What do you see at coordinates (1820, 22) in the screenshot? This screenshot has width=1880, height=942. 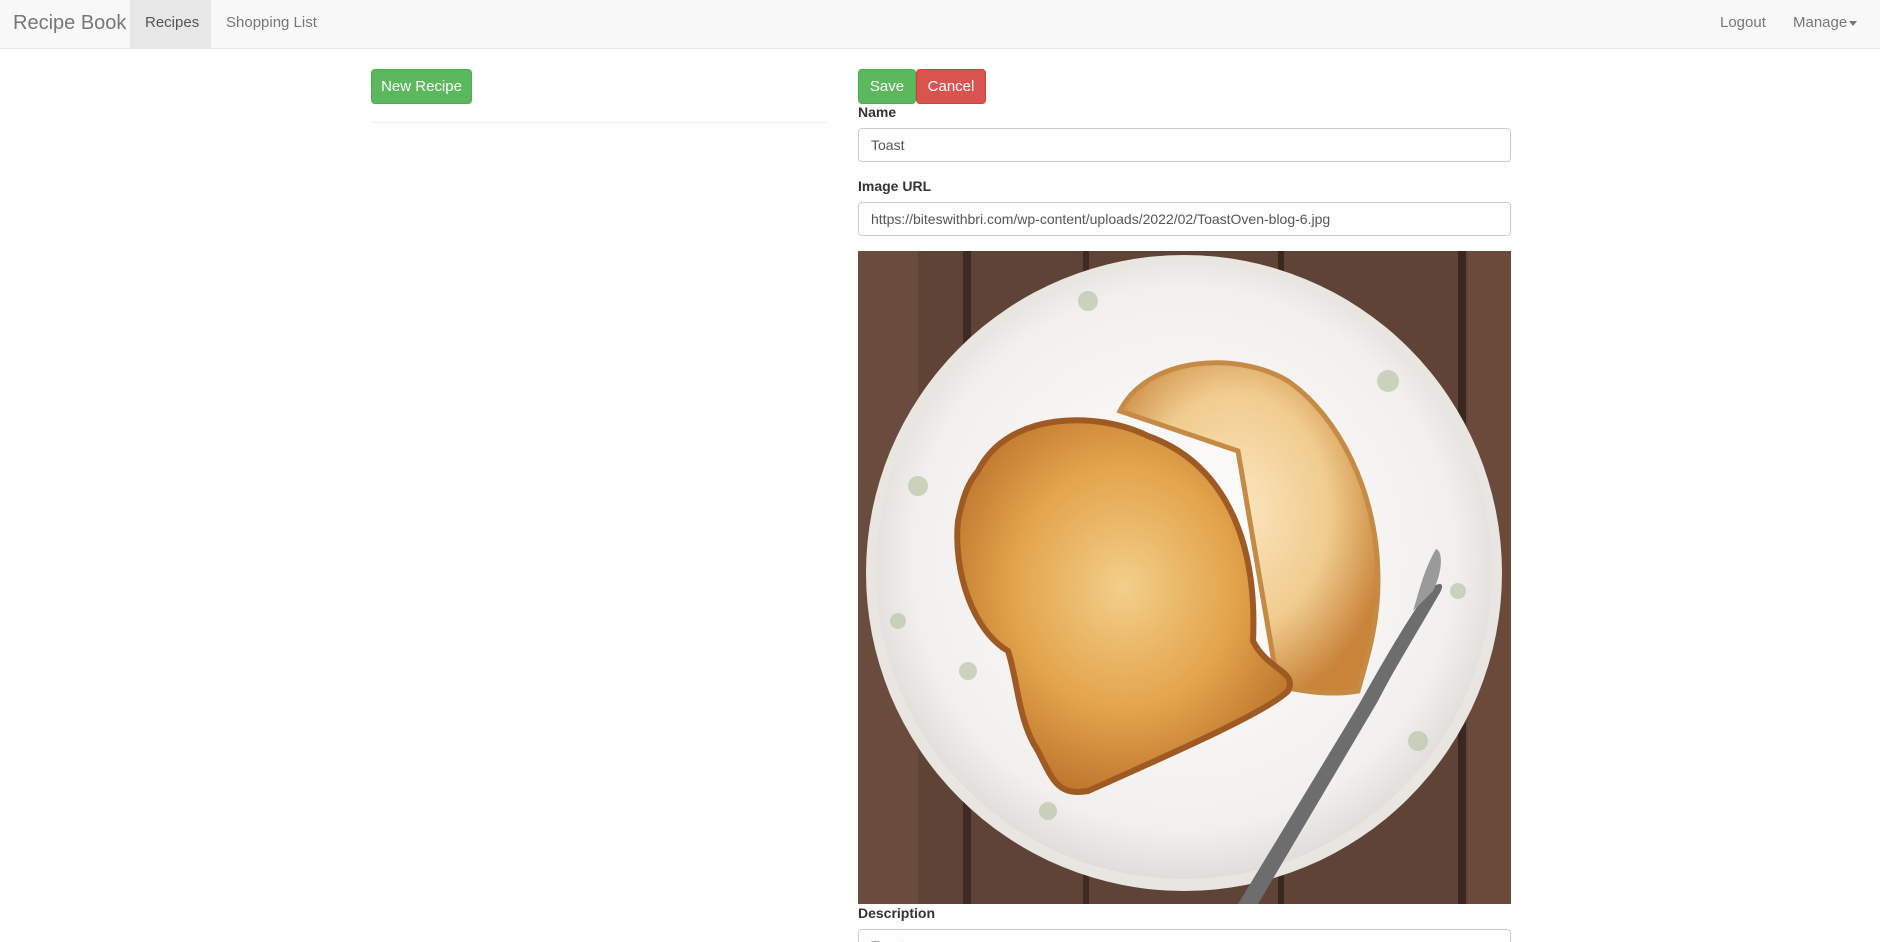 I see `manage-label: Manage` at bounding box center [1820, 22].